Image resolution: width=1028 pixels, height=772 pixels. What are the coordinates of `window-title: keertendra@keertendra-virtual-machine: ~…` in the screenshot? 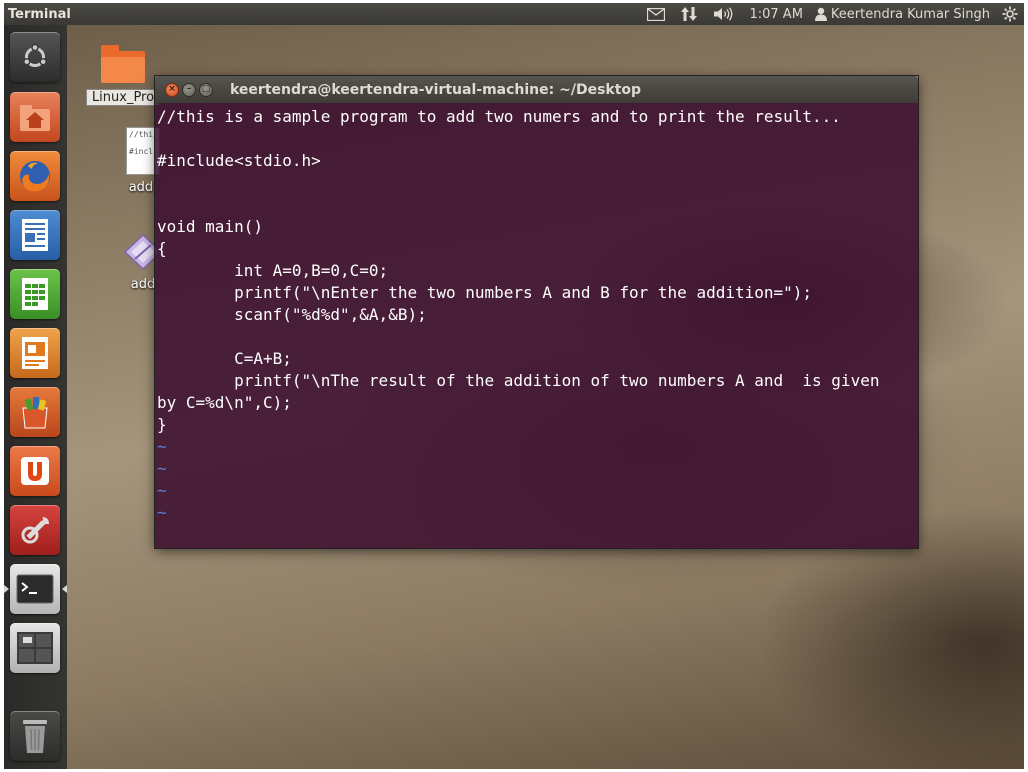 It's located at (436, 89).